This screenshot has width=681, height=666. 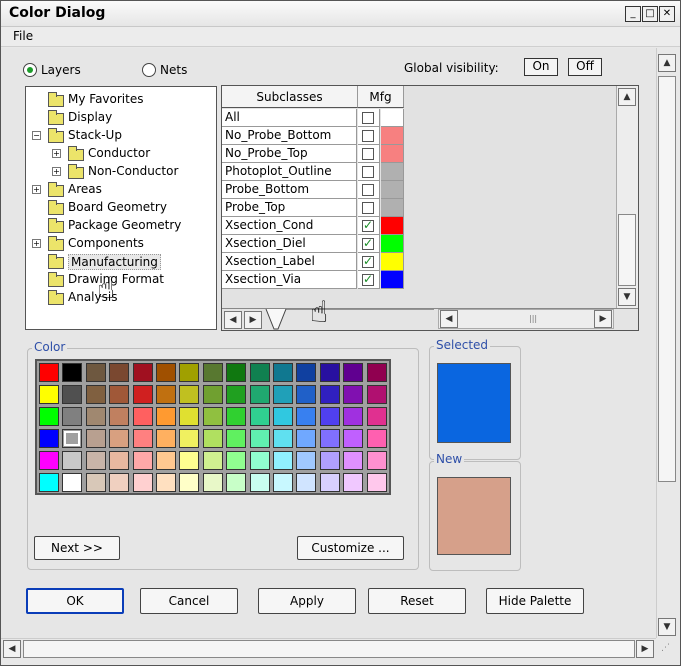 I want to click on global-visibility-off-button: Off, so click(x=585, y=67).